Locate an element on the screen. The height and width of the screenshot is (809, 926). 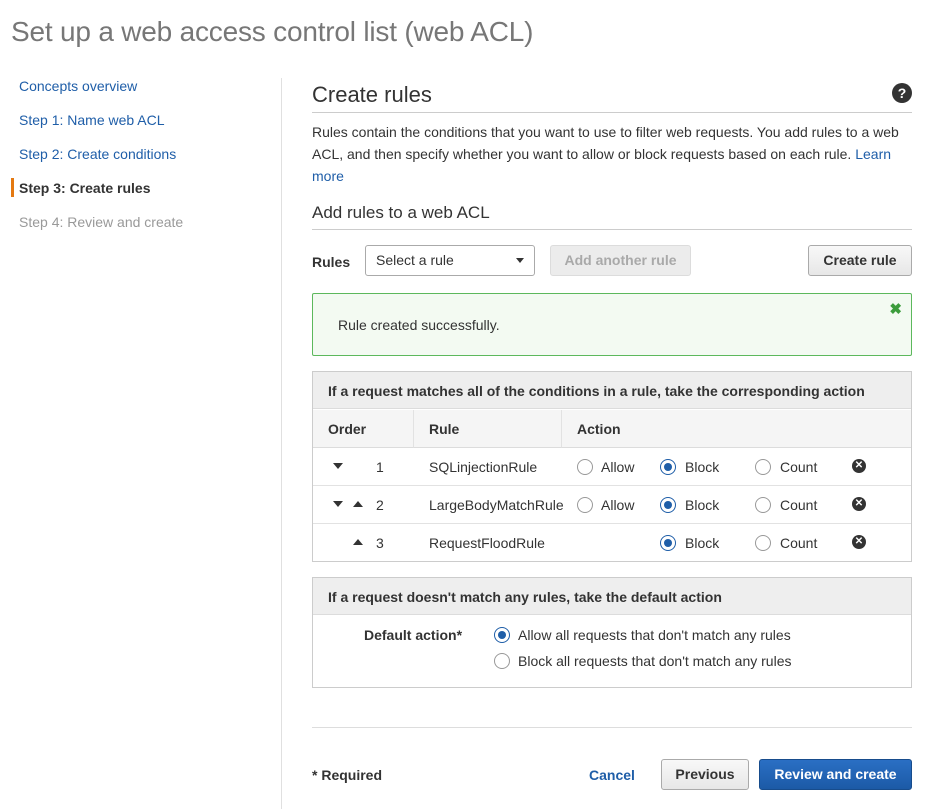
nav-step-3: Step 3: Create rules is located at coordinates (85, 188).